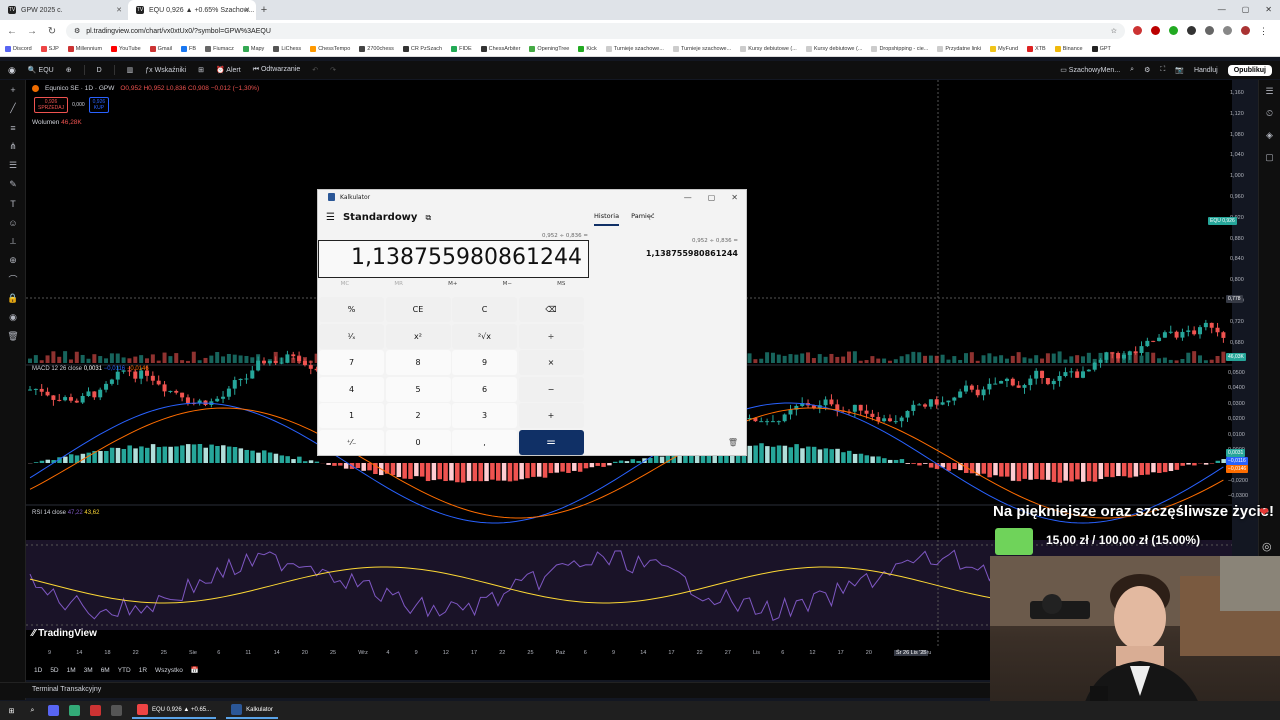 Image resolution: width=1280 pixels, height=720 pixels. I want to click on bookmark-12: FIDE, so click(461, 49).